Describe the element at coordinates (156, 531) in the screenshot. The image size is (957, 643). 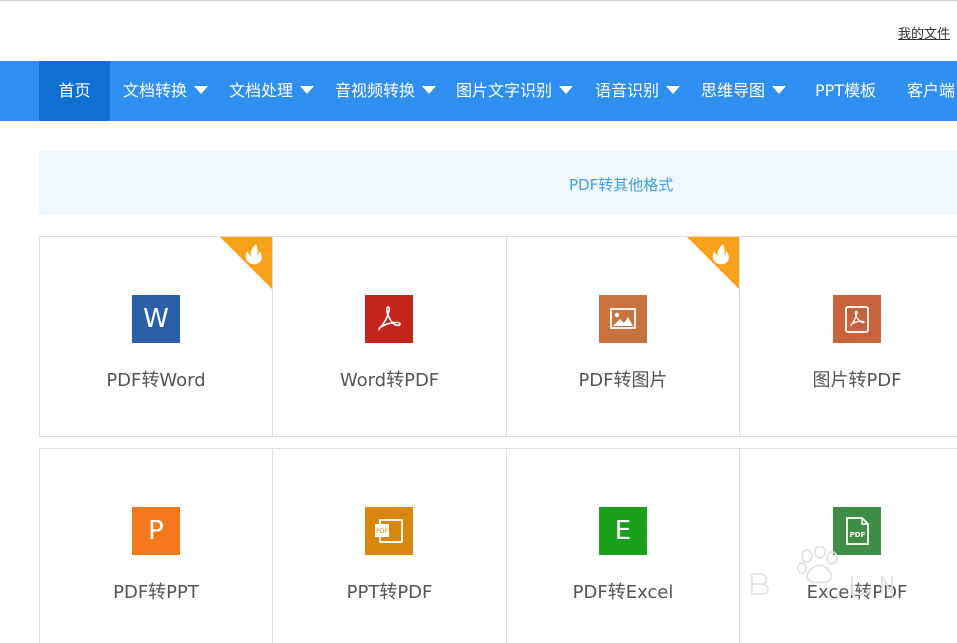
I see `powerpoint-icon: P` at that location.